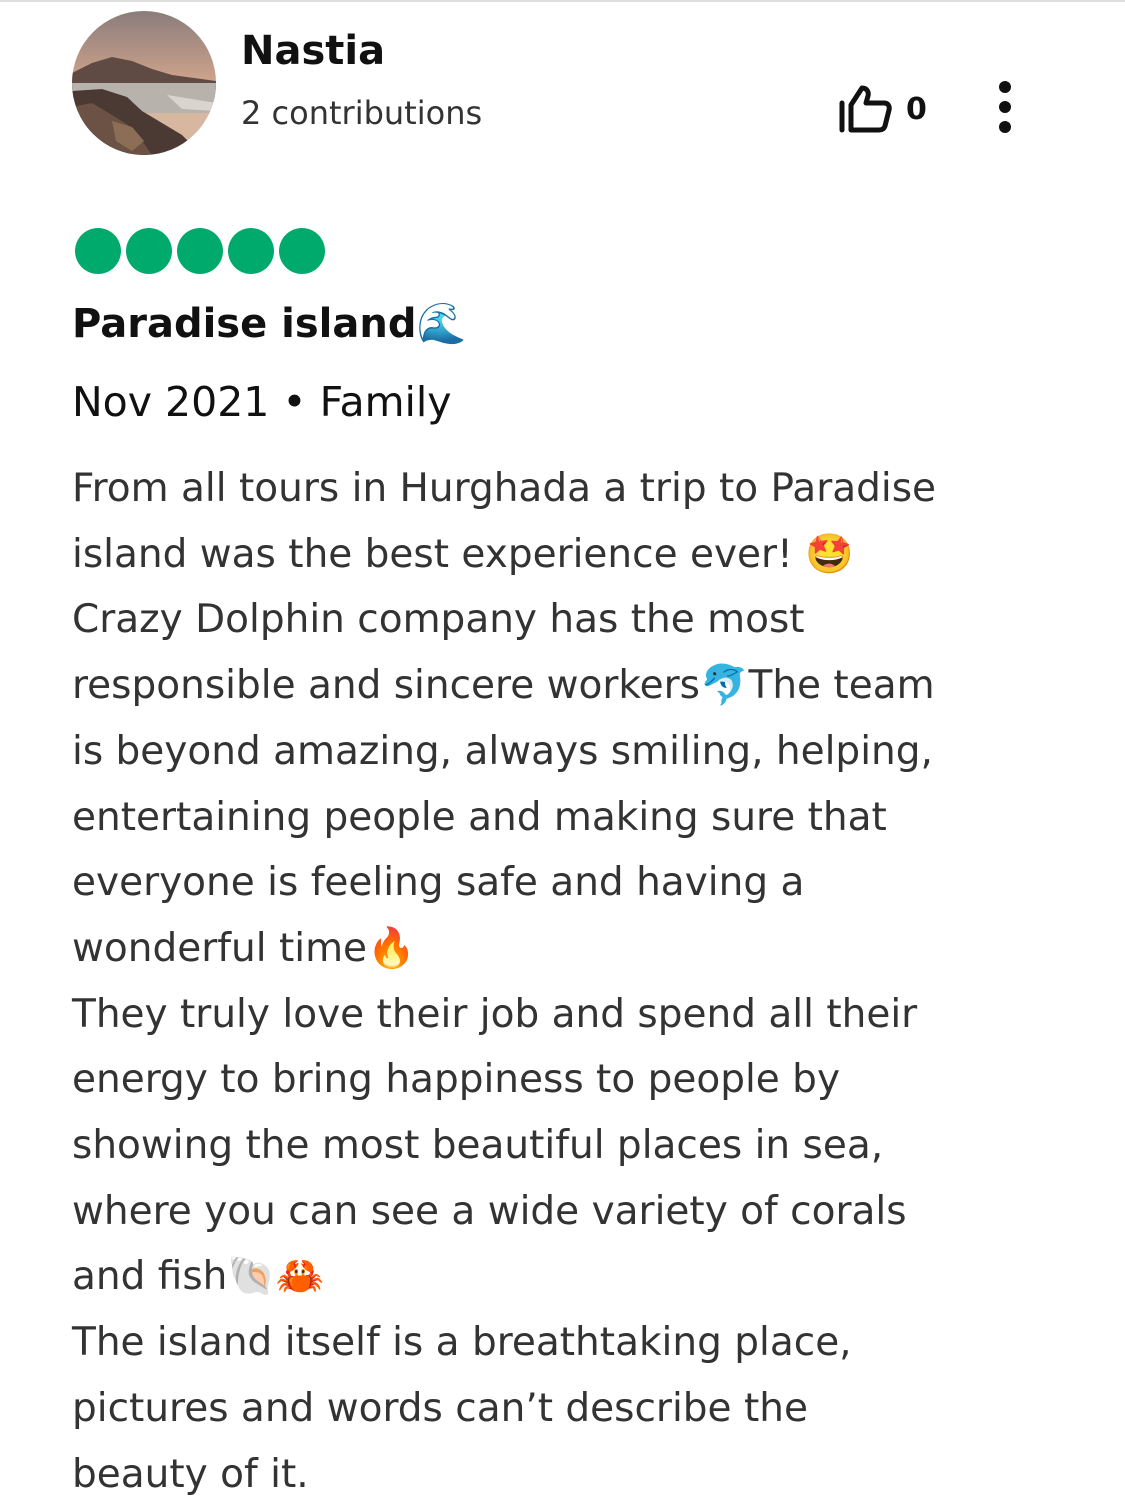  I want to click on vertical-ellipsis-icon, so click(1005, 108).